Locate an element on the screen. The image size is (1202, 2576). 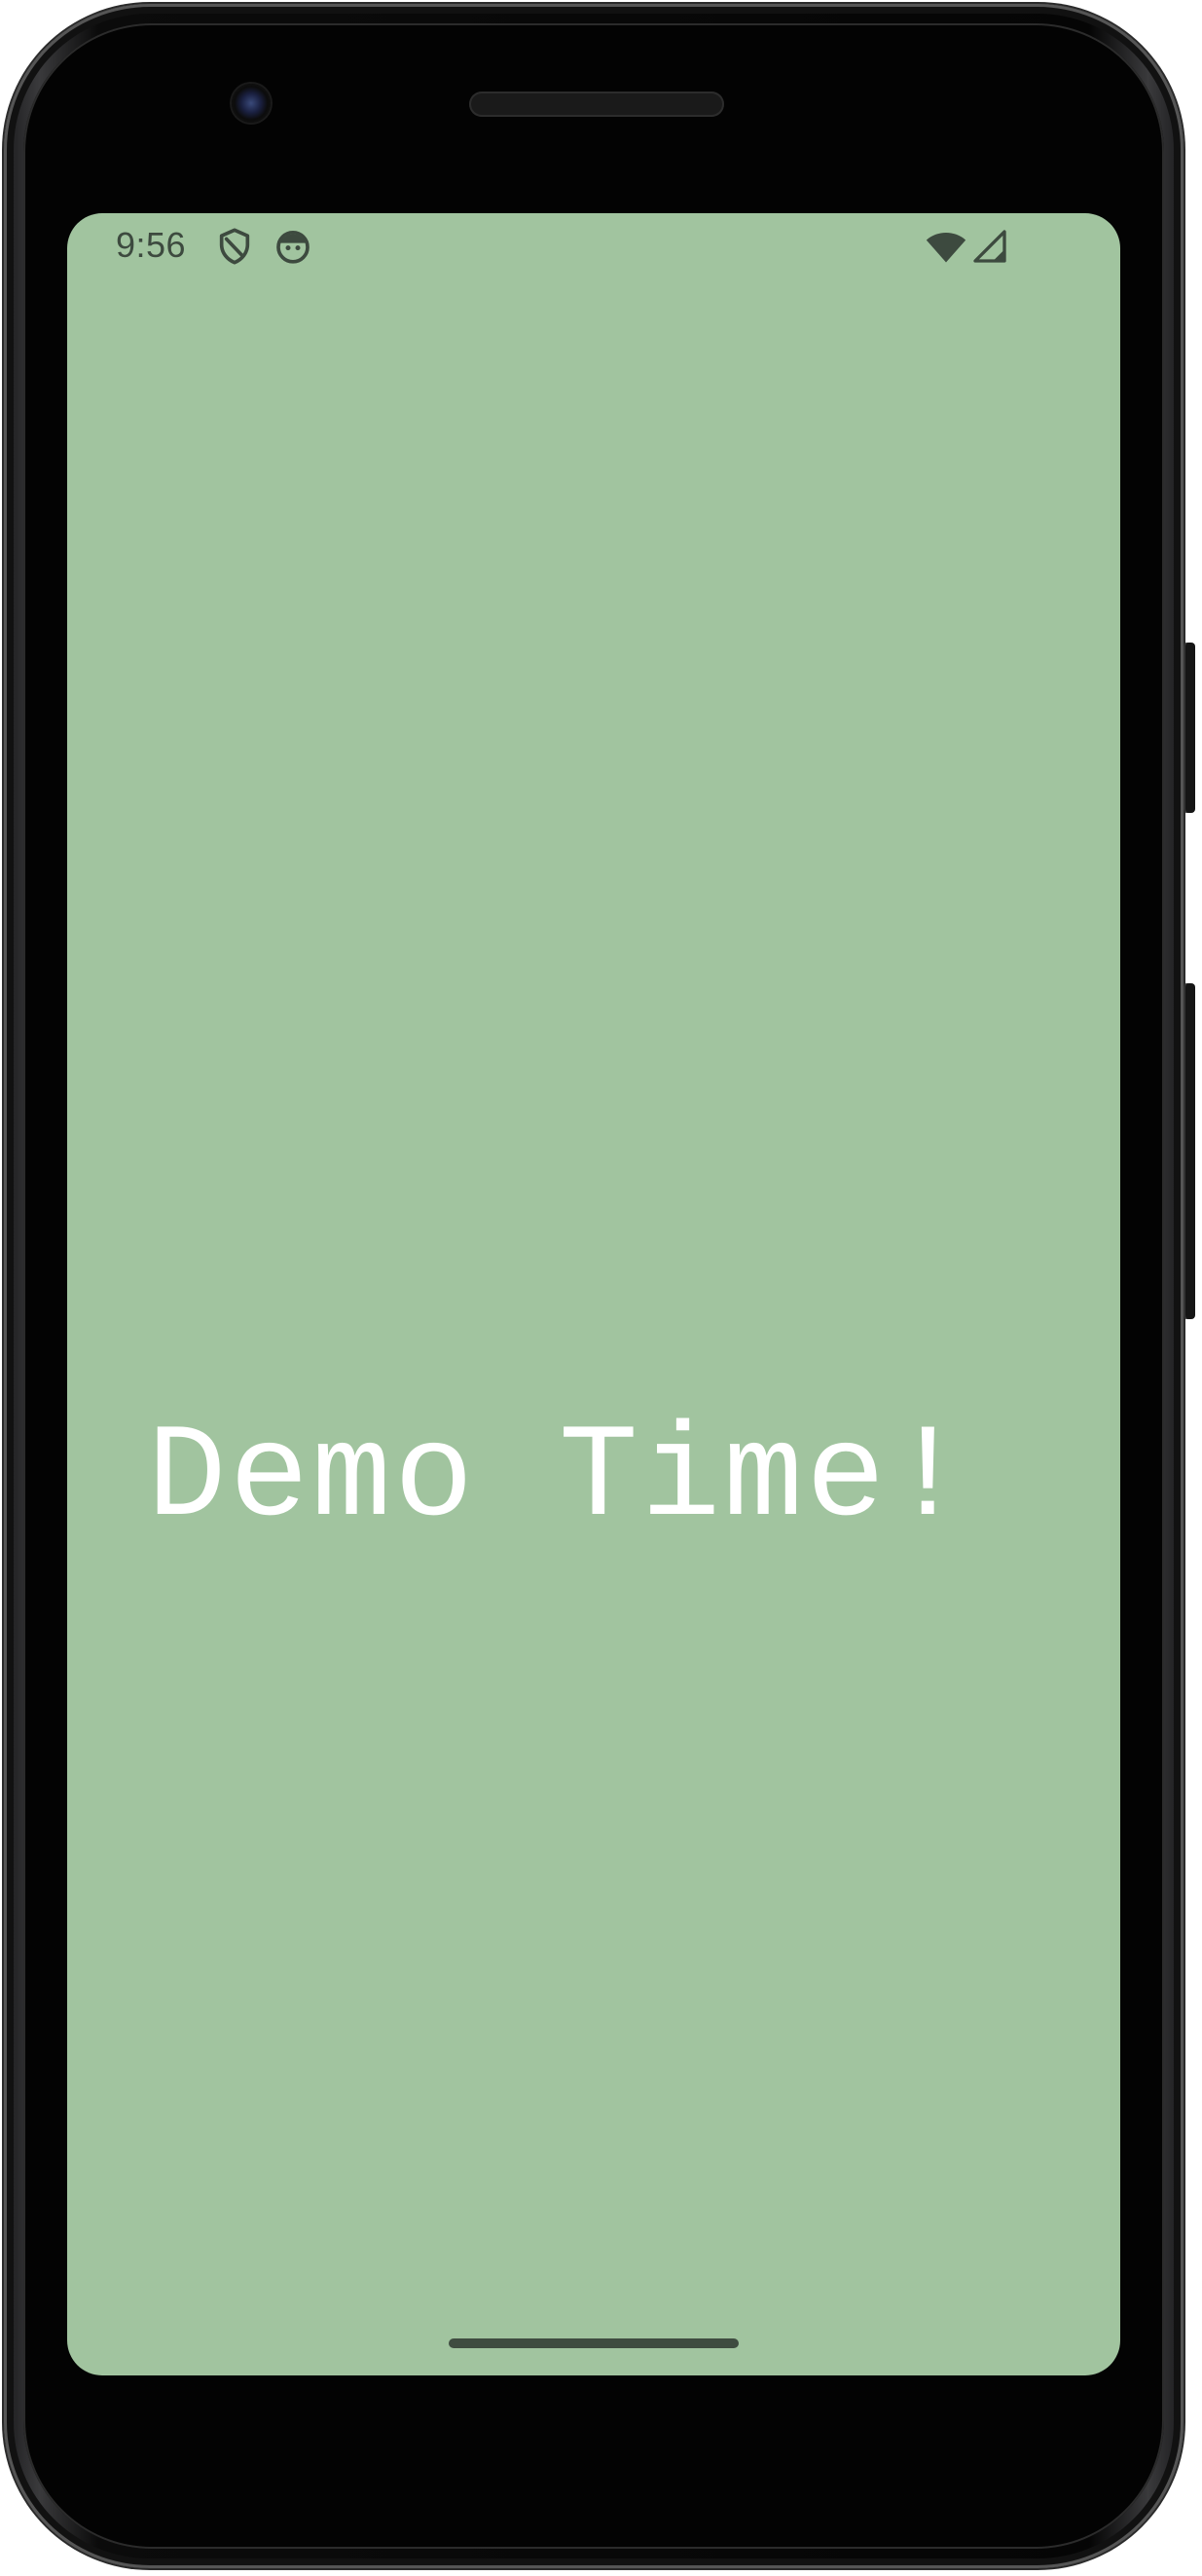
status-bar: 9:56 is located at coordinates (593, 247).